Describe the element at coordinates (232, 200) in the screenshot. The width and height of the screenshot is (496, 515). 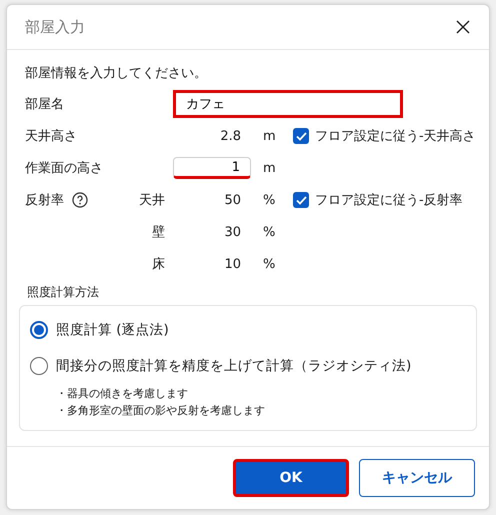
I see `value-text: 50` at that location.